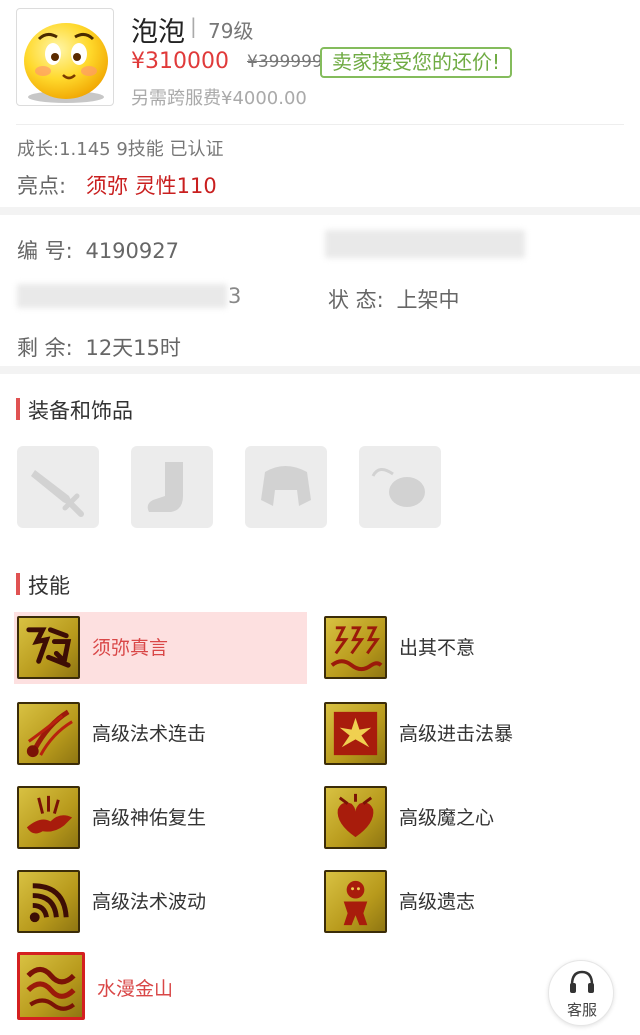 The height and width of the screenshot is (1035, 640). I want to click on skill-item: 高级魔之心, so click(466, 817).